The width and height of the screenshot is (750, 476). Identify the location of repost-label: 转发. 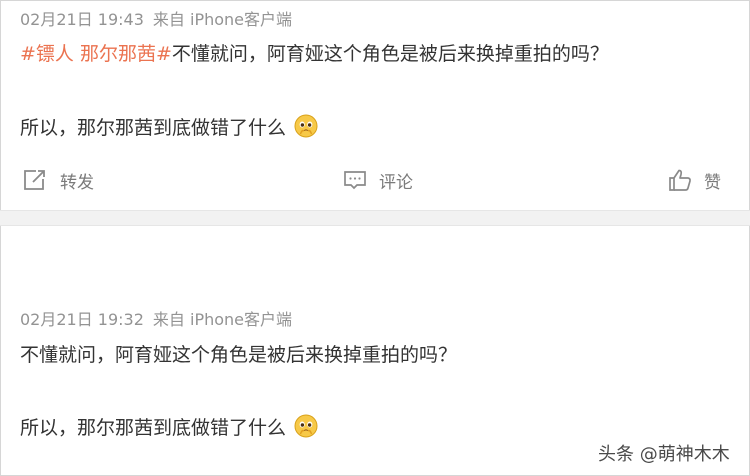
(77, 182).